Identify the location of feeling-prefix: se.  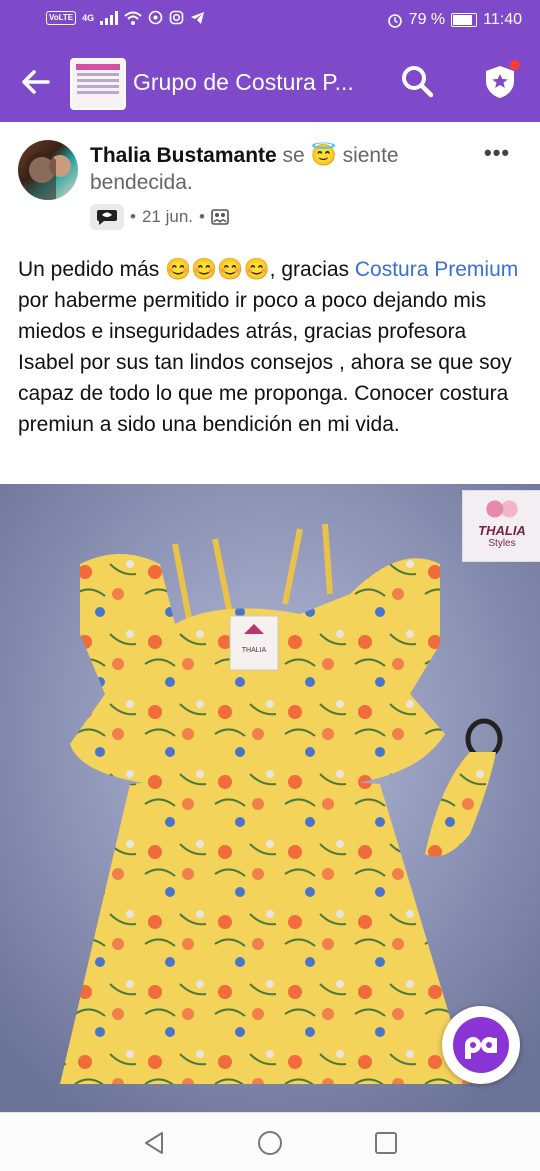
(293, 155).